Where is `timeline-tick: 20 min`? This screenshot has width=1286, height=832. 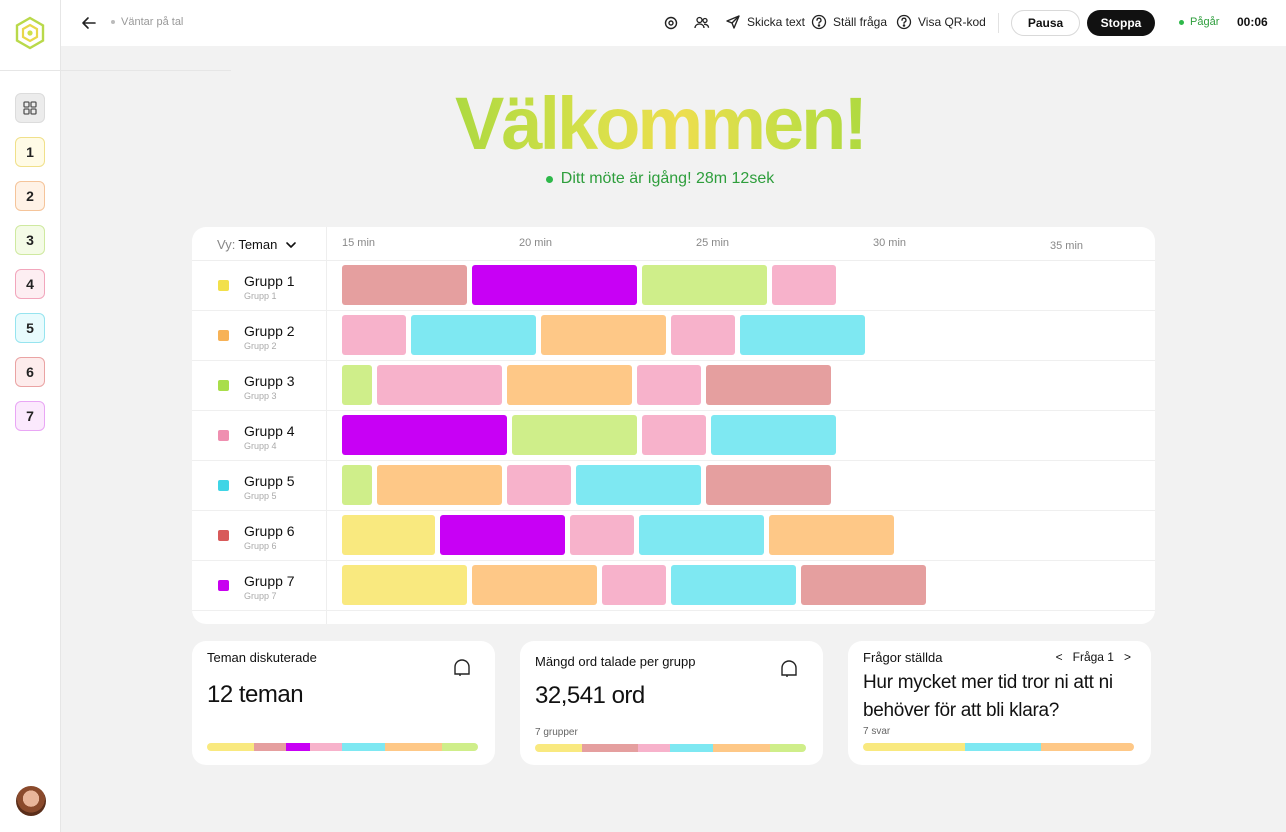
timeline-tick: 20 min is located at coordinates (536, 243).